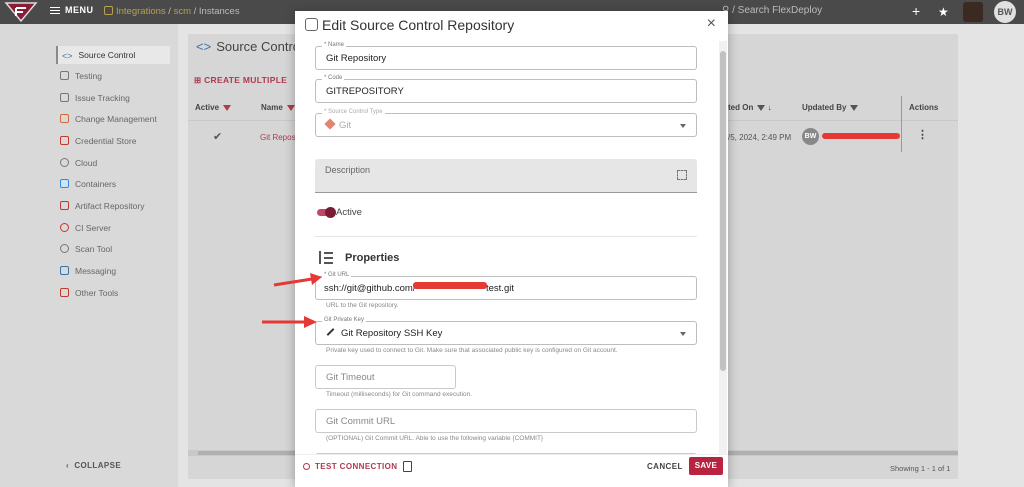 The width and height of the screenshot is (1024, 487). Describe the element at coordinates (213, 107) in the screenshot. I see `column-header-active: Active` at that location.